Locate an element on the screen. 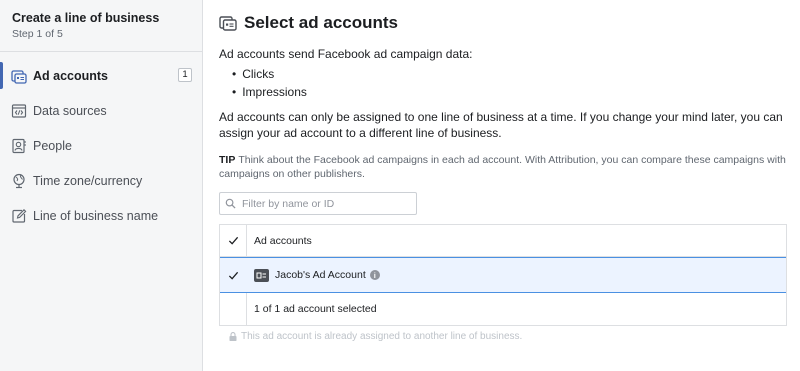 The image size is (800, 371). sidebar-item-line-of-business-name: Line of business name is located at coordinates (101, 215).